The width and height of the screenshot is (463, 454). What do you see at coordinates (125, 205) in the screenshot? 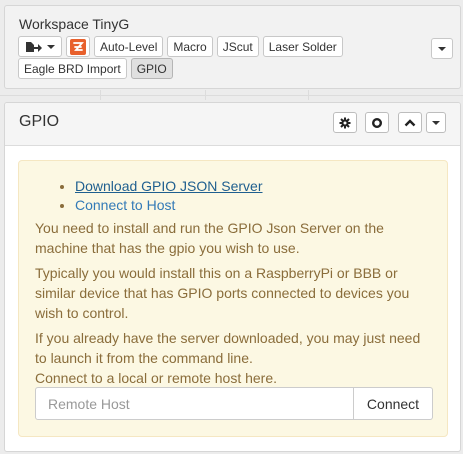
I see `connect-to-host-link: Connect to Host` at bounding box center [125, 205].